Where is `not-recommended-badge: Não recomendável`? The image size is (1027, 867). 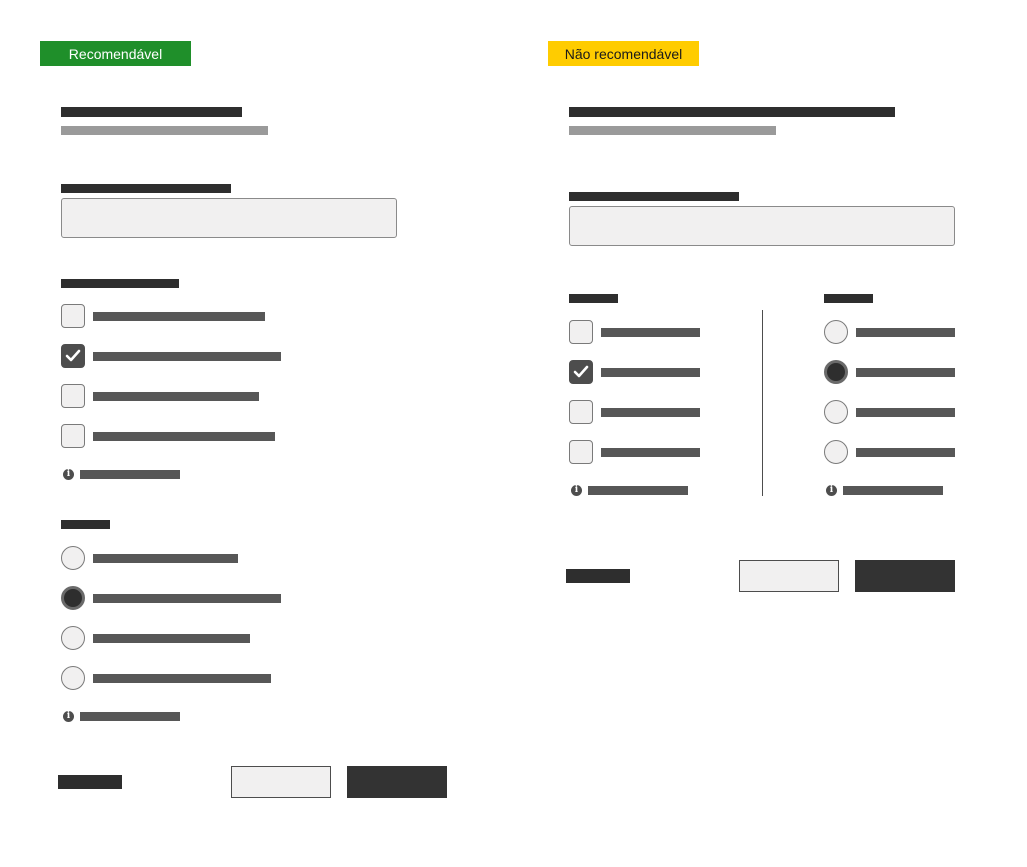
not-recommended-badge: Não recomendável is located at coordinates (623, 53).